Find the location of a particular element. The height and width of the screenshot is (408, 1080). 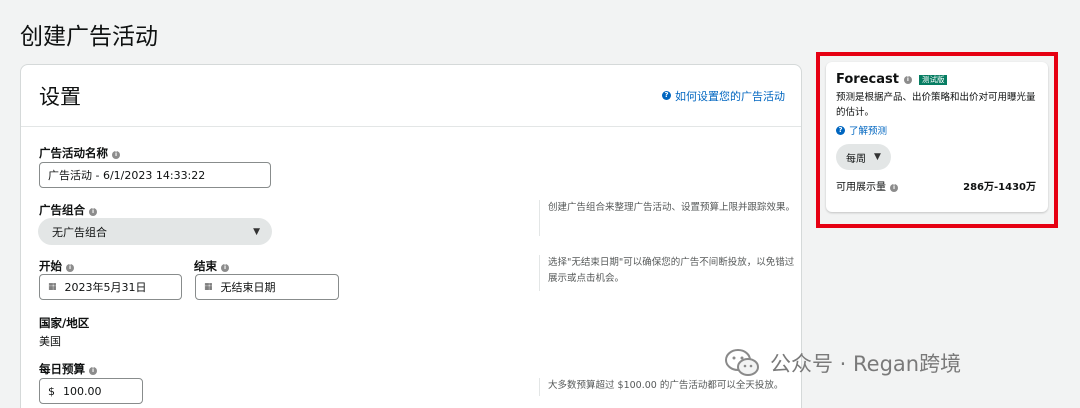

campaign-name-label: 广告活动名称 i is located at coordinates (79, 153).